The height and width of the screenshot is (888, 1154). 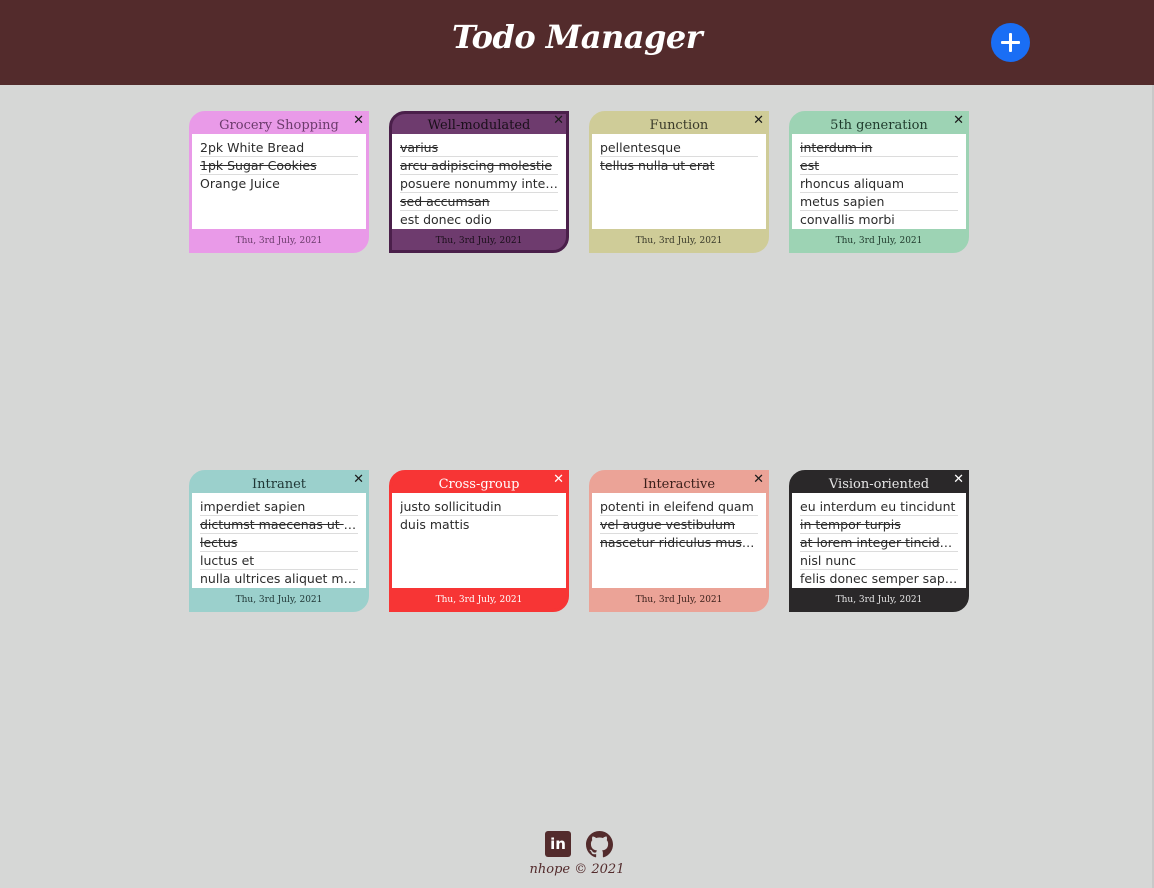 What do you see at coordinates (279, 485) in the screenshot?
I see `card-title: Intranet` at bounding box center [279, 485].